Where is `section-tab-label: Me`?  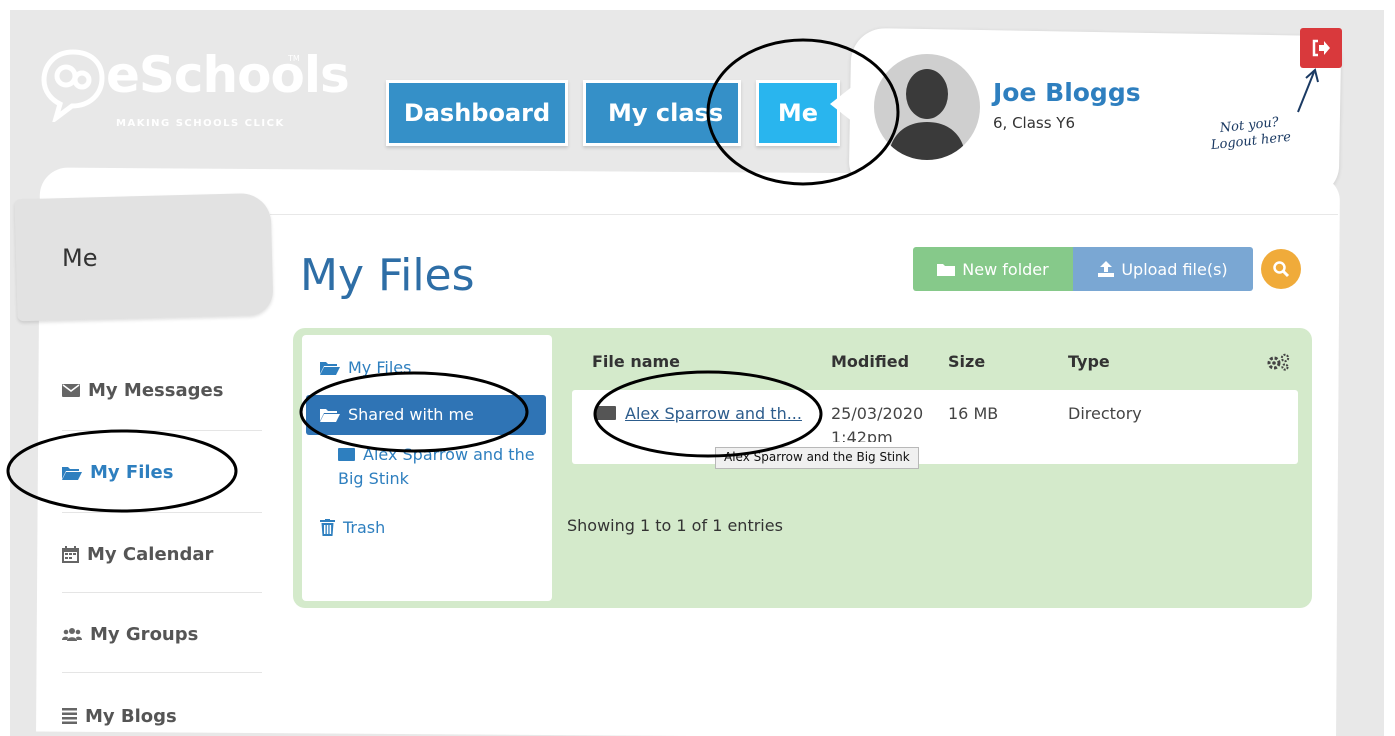 section-tab-label: Me is located at coordinates (80, 258).